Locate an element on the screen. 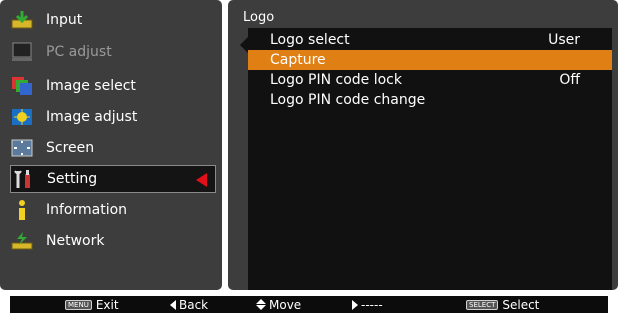 This screenshot has width=618, height=313. menu-item-image-adjust: Image adjust is located at coordinates (113, 117).